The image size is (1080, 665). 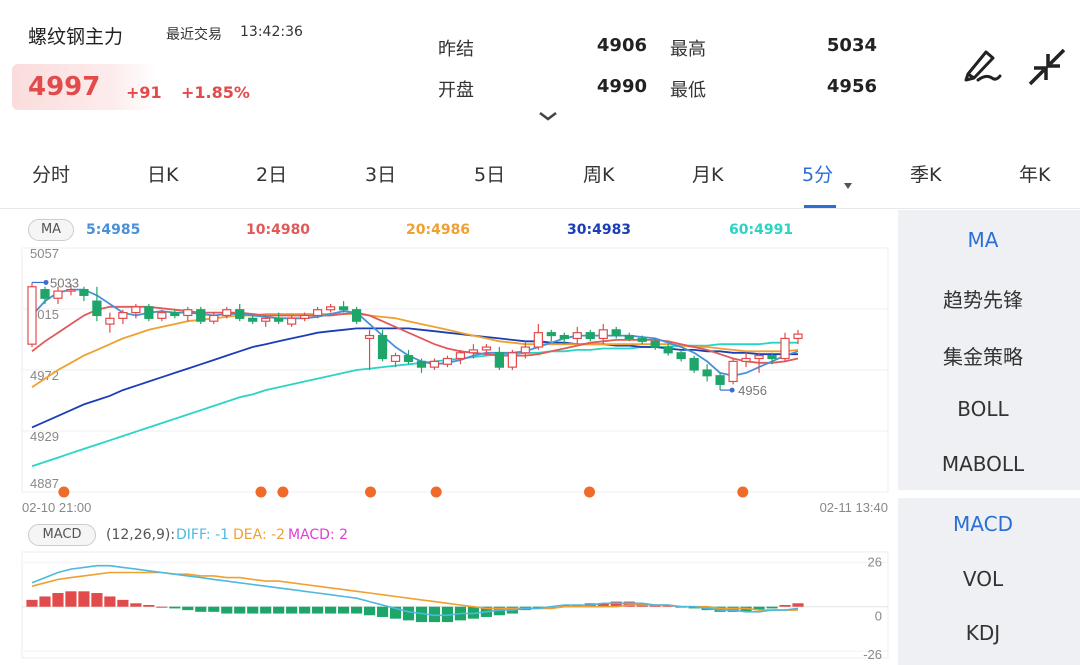 I want to click on collapse-arrows-icon, so click(x=1047, y=66).